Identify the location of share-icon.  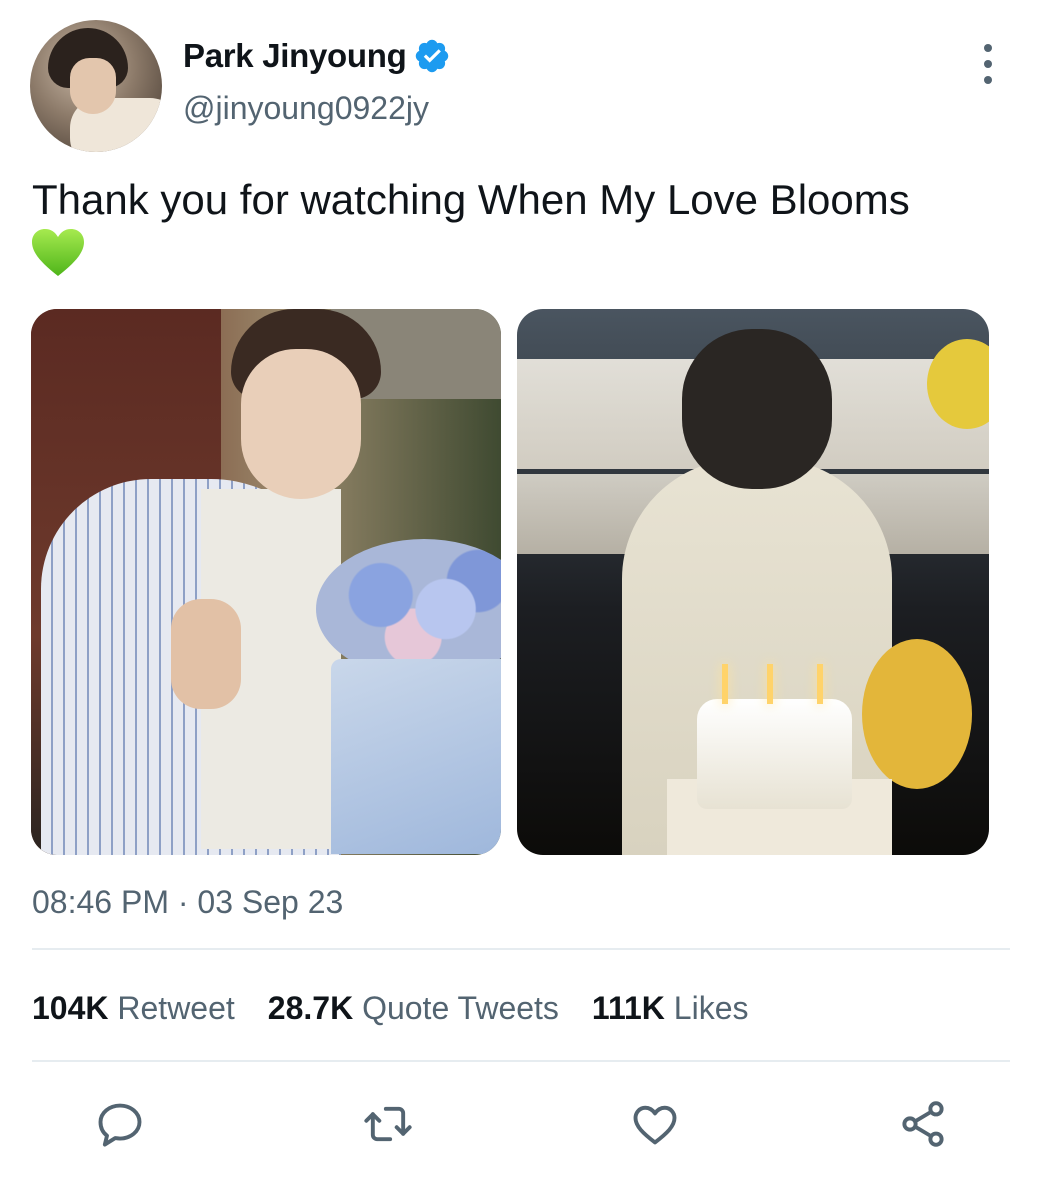
(923, 1124).